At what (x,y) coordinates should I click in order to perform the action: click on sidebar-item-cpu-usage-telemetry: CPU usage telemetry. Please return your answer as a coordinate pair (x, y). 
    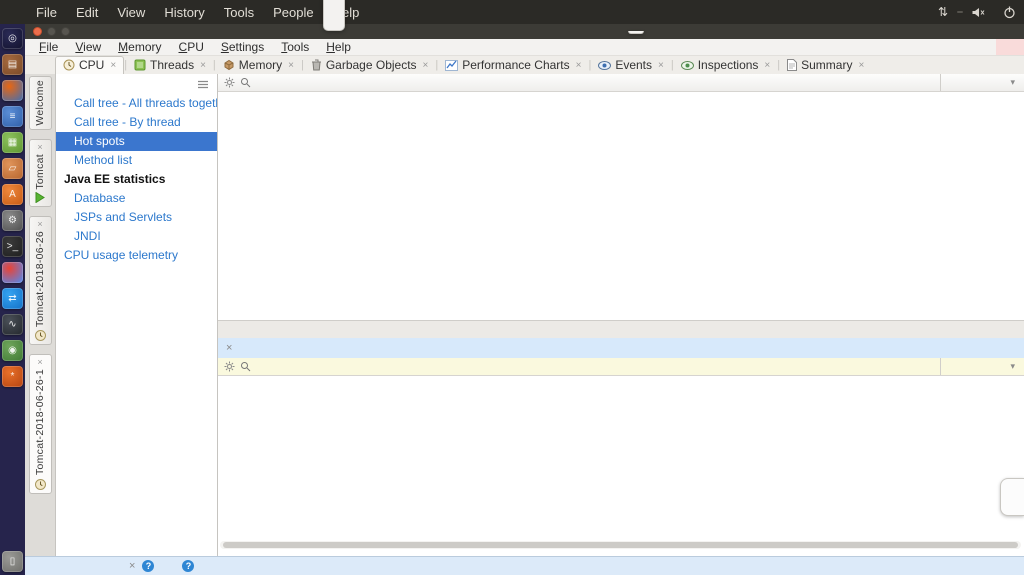
    Looking at the image, I should click on (136, 255).